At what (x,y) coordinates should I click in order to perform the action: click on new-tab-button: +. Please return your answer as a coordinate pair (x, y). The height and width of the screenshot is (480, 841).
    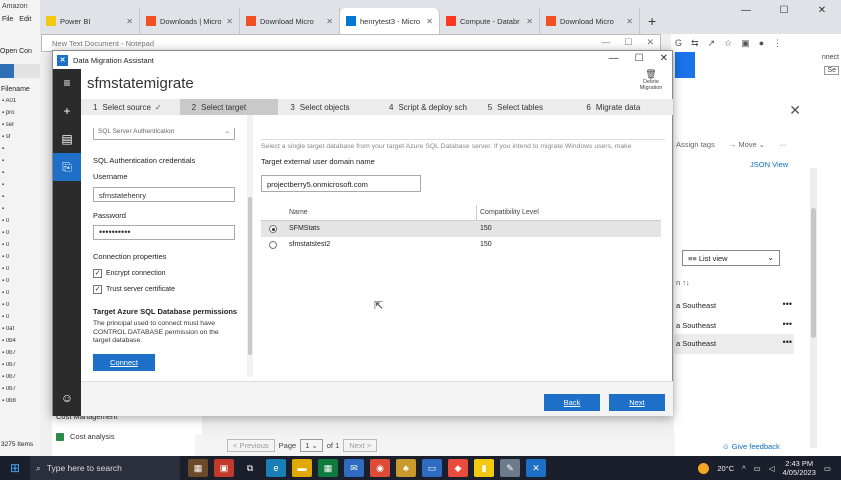
    Looking at the image, I should click on (652, 21).